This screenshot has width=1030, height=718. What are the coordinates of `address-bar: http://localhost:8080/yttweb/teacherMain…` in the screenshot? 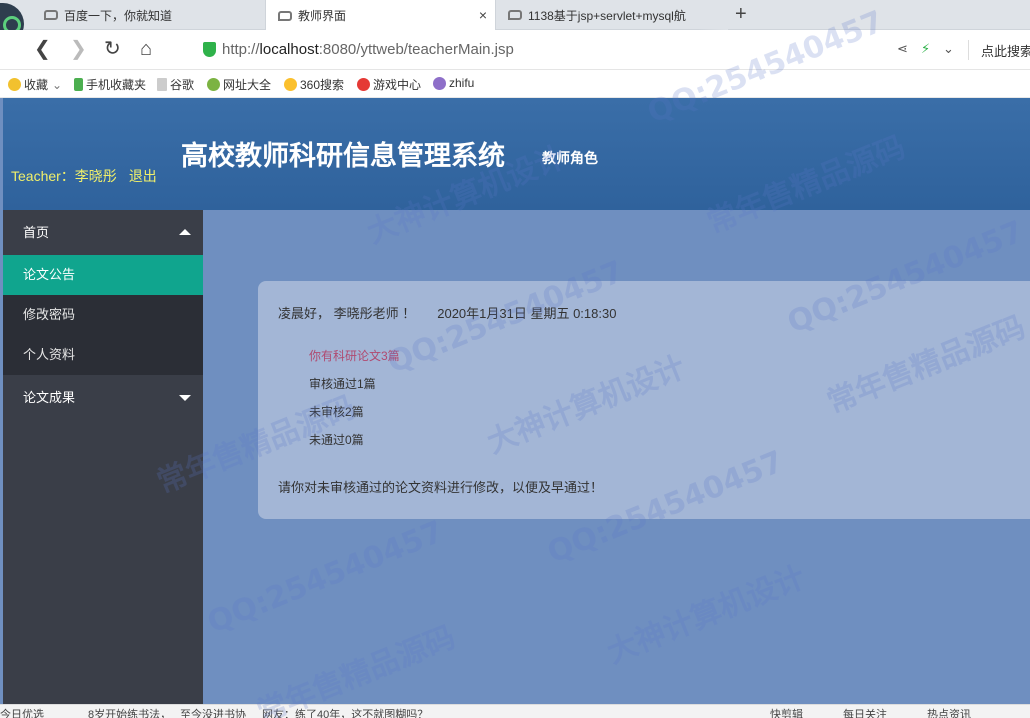 It's located at (368, 49).